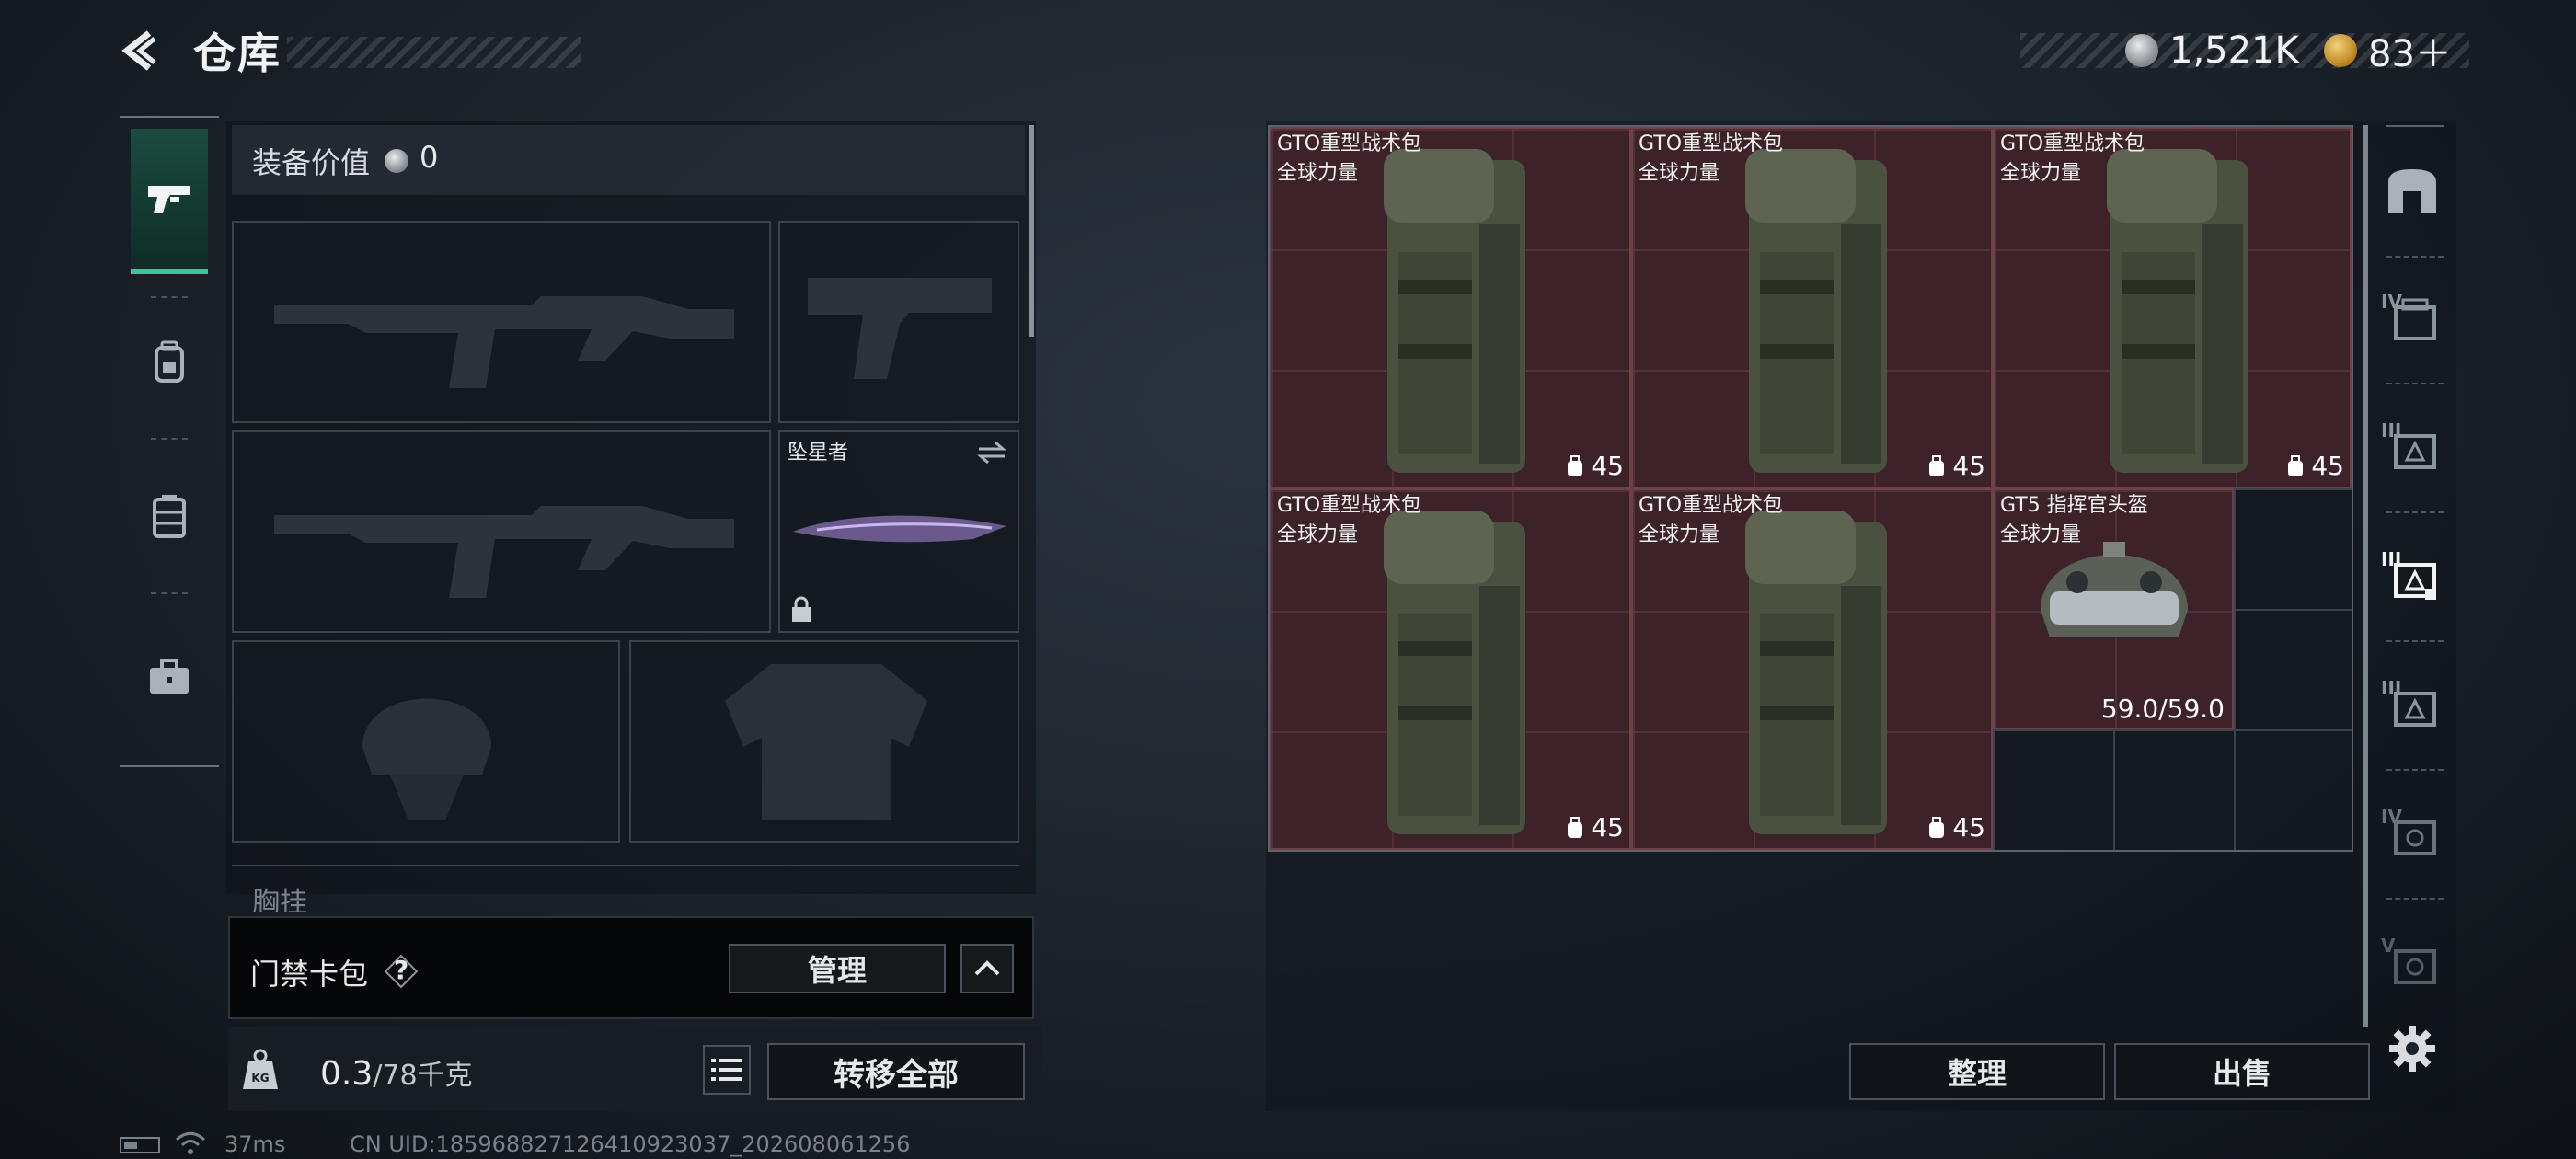  What do you see at coordinates (2412, 576) in the screenshot?
I see `right-tab-iii-case-active: III` at bounding box center [2412, 576].